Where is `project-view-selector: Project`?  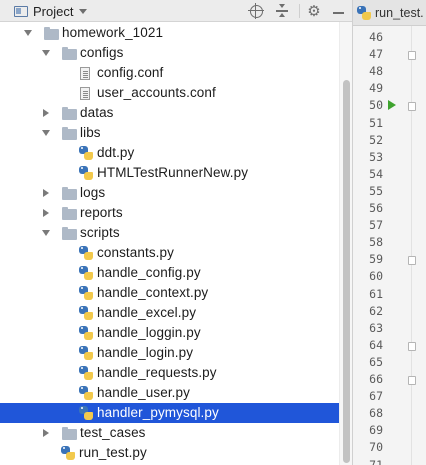 project-view-selector: Project is located at coordinates (51, 11).